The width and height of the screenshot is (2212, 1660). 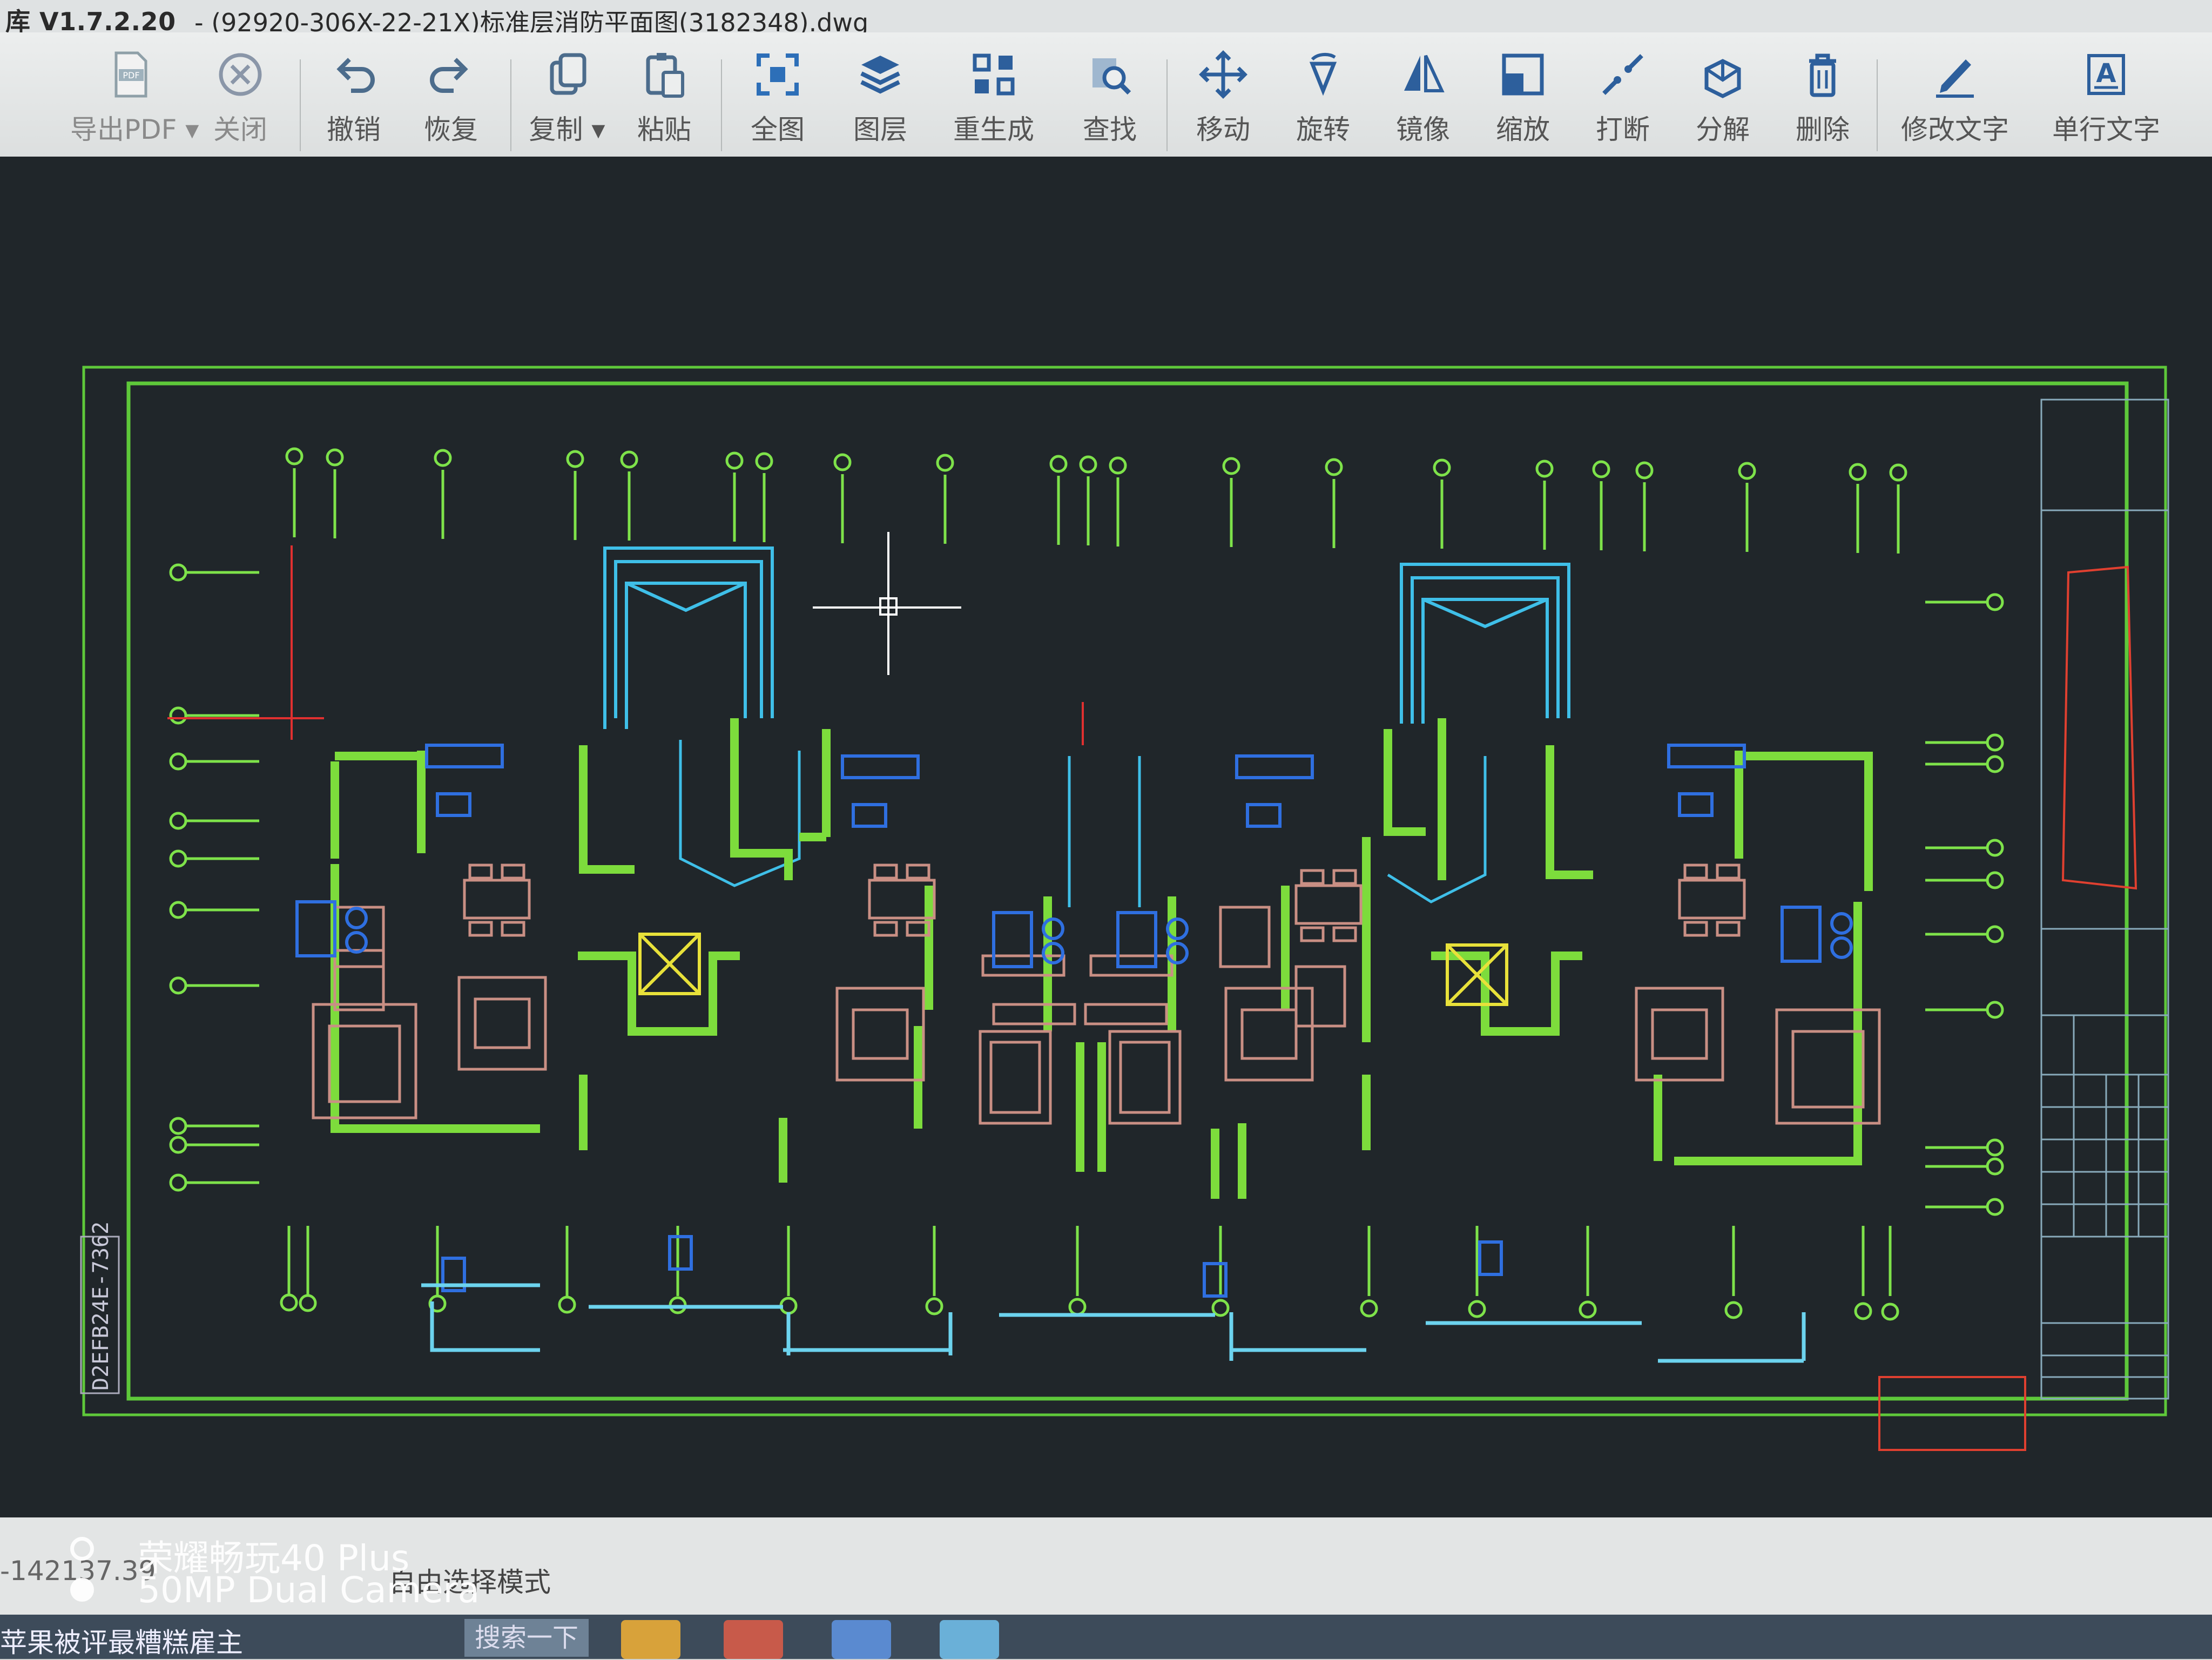 What do you see at coordinates (1723, 96) in the screenshot?
I see `explode-button: 分解` at bounding box center [1723, 96].